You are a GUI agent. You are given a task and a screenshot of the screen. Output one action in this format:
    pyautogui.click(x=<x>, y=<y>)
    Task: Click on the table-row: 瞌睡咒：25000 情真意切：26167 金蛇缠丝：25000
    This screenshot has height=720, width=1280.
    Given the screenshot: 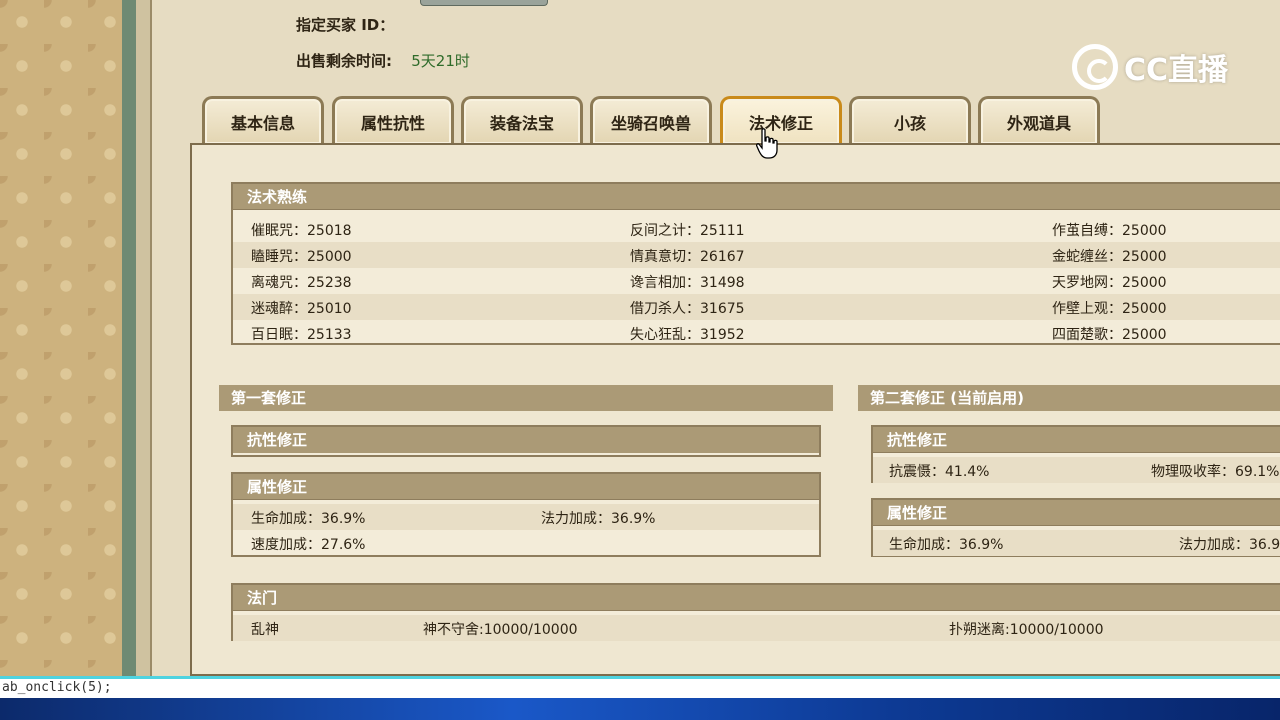 What is the action you would take?
    pyautogui.click(x=756, y=255)
    